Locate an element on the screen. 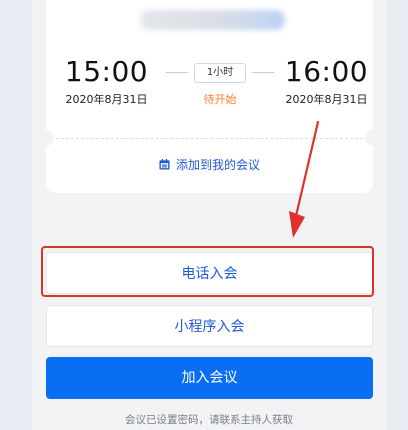 The height and width of the screenshot is (430, 408). start-date: 2020年8月31日 is located at coordinates (106, 99).